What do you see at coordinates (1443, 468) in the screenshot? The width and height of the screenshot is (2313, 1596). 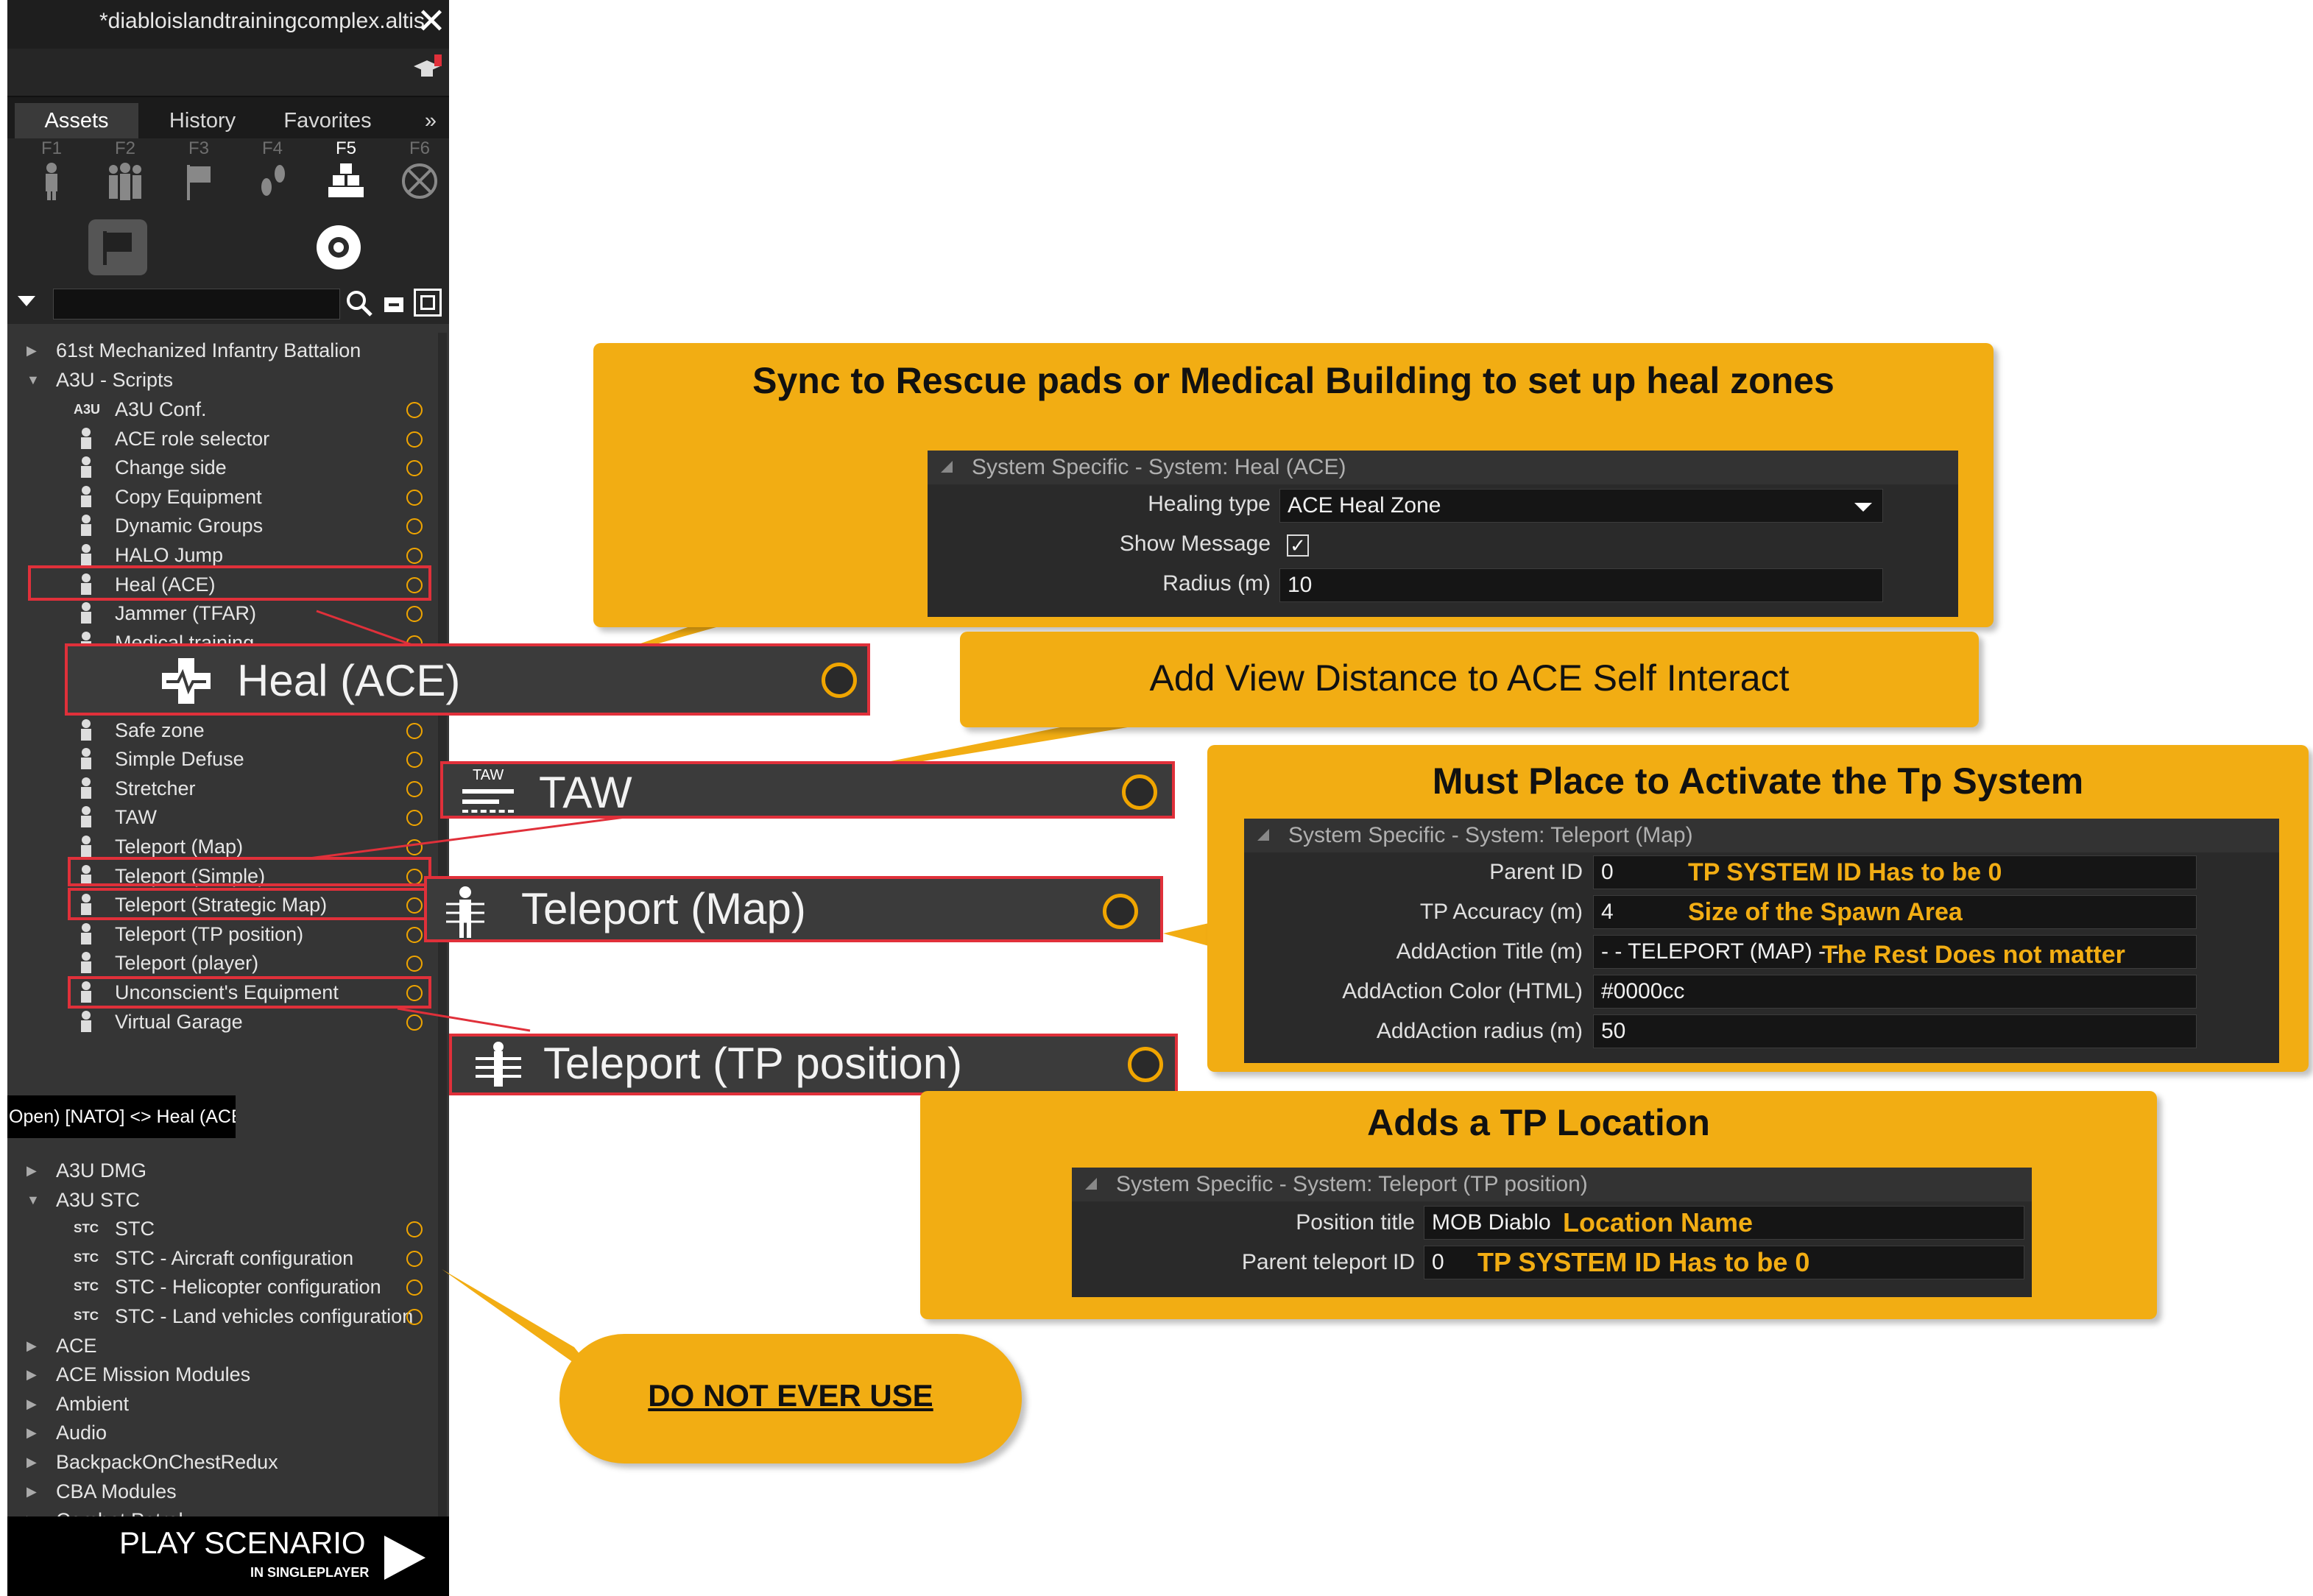 I see `heal-panel-header: System Specific - System: Heal (ACE)` at bounding box center [1443, 468].